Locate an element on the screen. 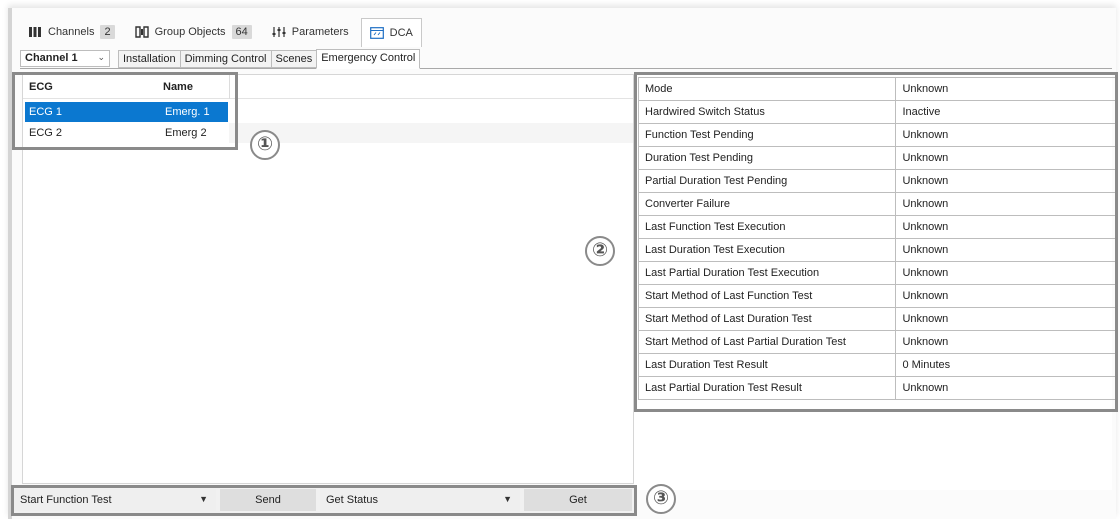 The image size is (1120, 519). chevron-down-icon: ⌄ is located at coordinates (101, 57).